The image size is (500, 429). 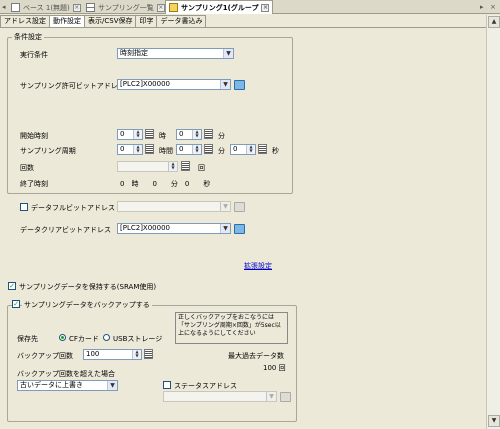 What do you see at coordinates (112, 354) in the screenshot?
I see `backup-count-spin: 100 ▲ ▼` at bounding box center [112, 354].